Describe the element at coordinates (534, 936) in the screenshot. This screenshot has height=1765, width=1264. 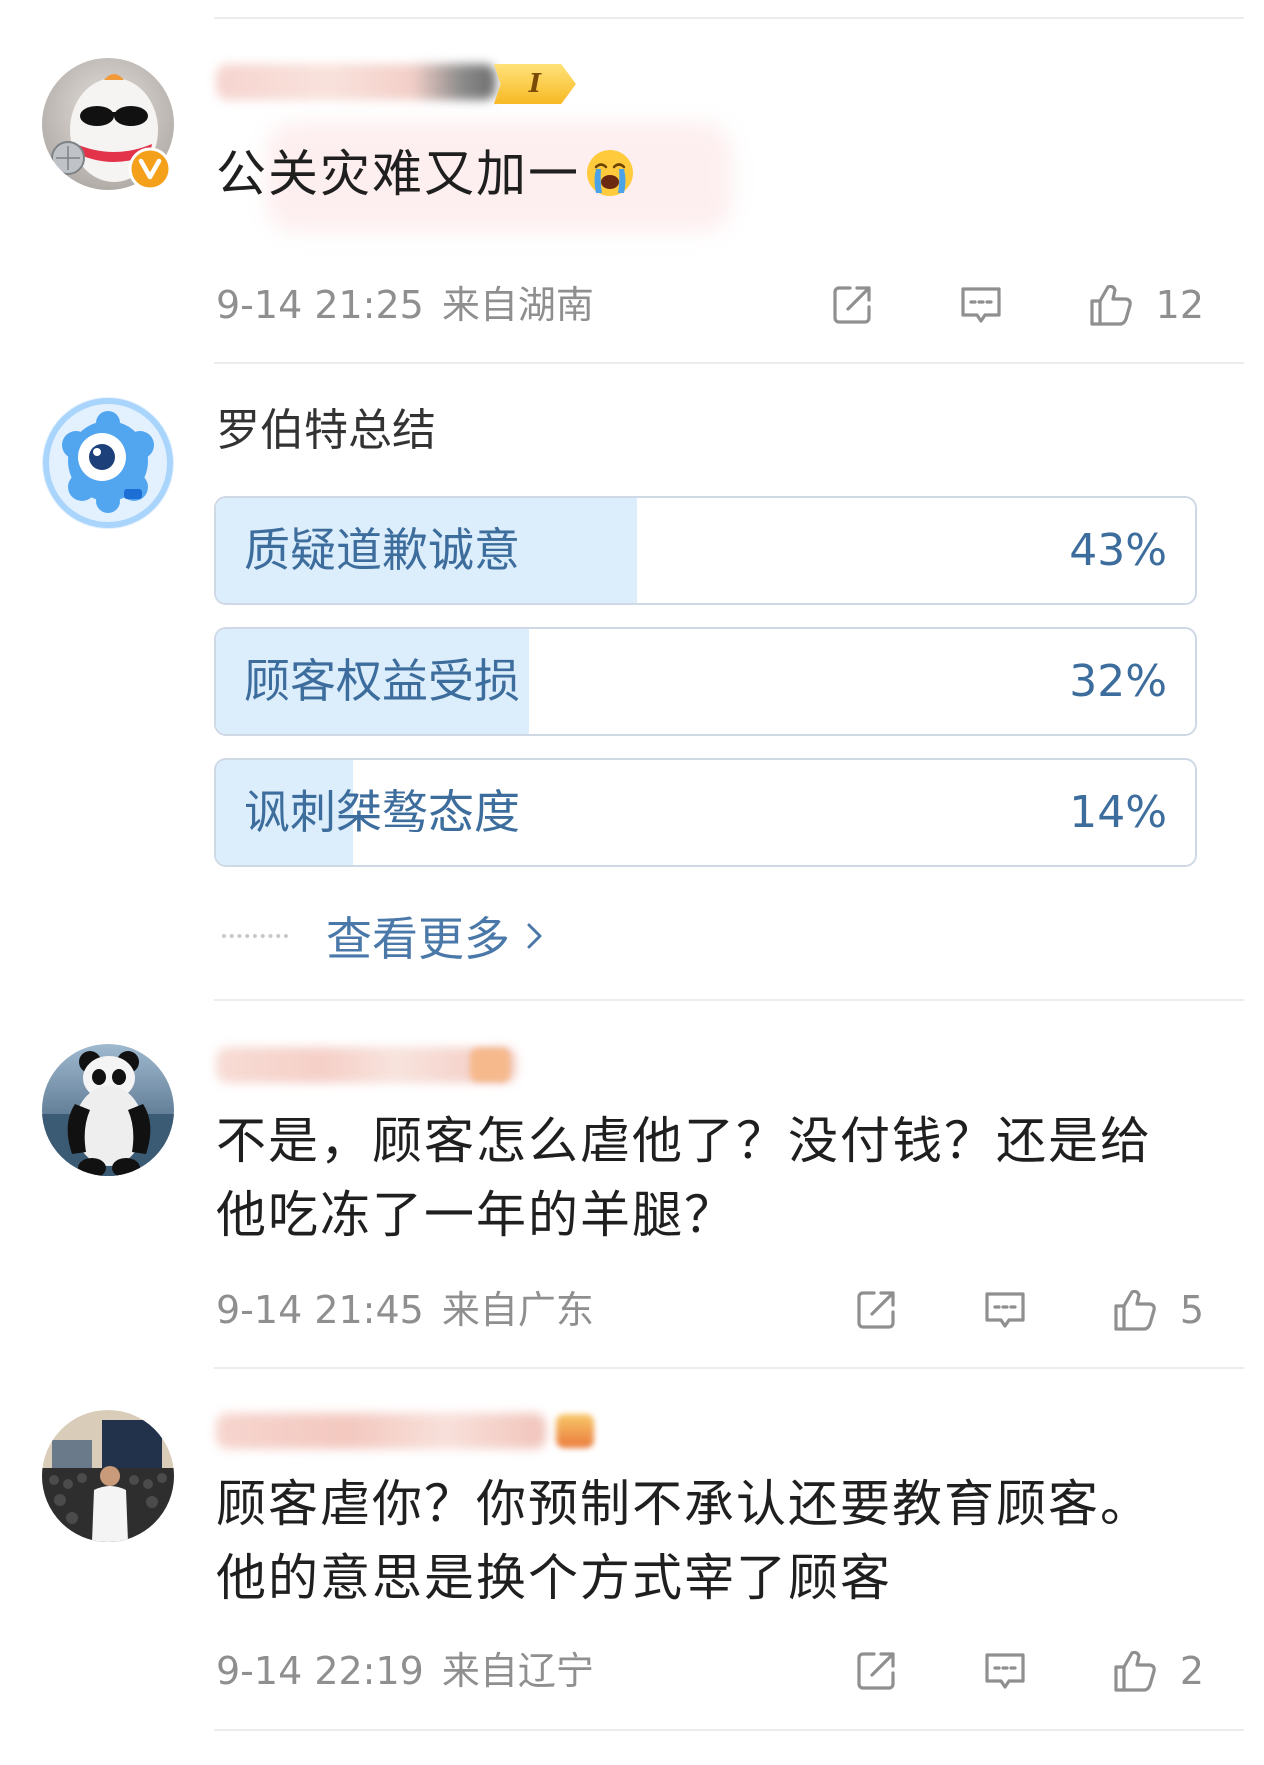
I see `chevron-right-icon` at that location.